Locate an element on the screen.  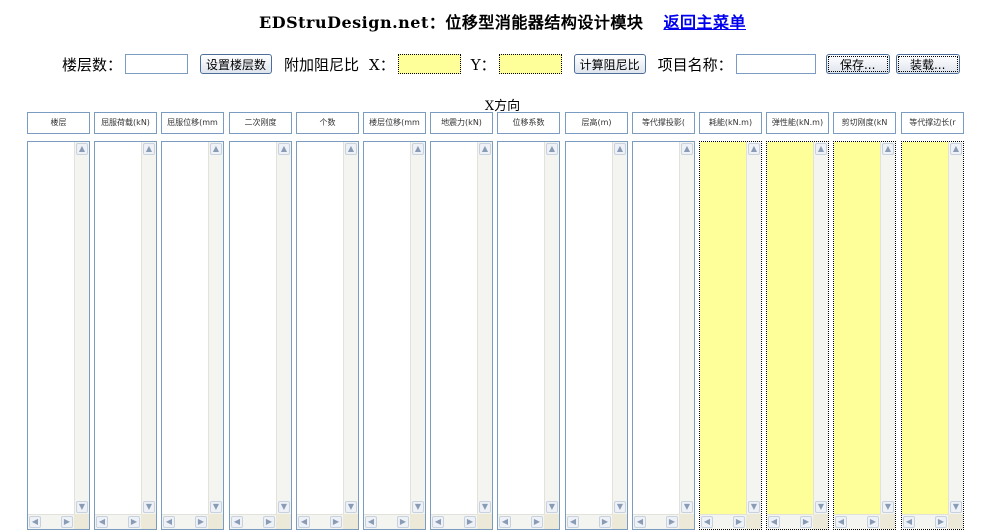
set-floors-button: 设置楼层数 is located at coordinates (236, 64).